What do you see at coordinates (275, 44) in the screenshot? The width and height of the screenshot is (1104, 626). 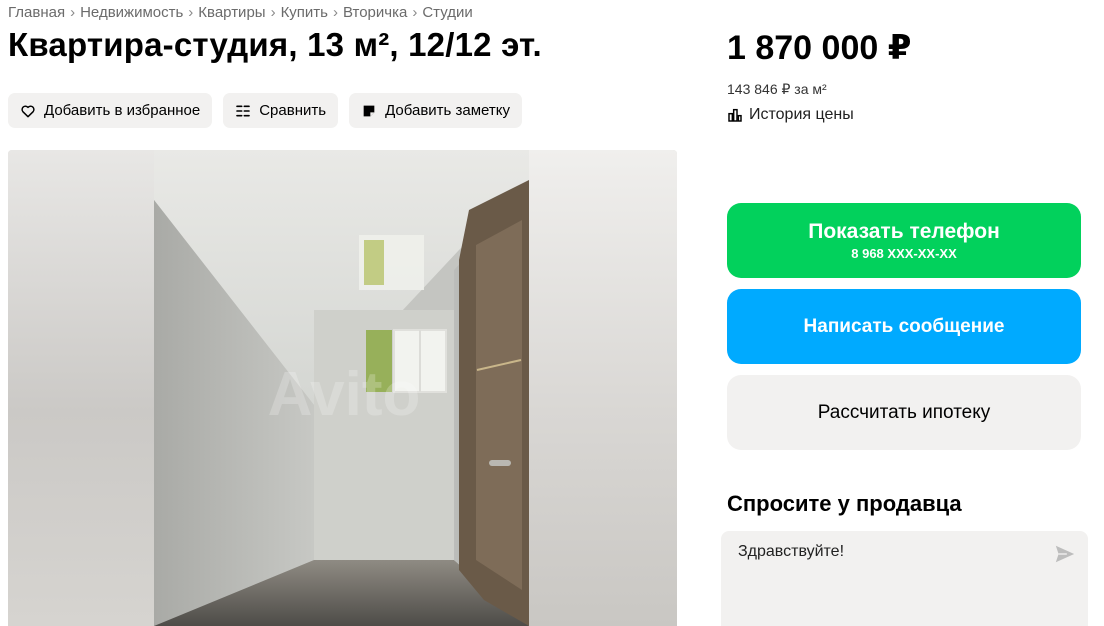 I see `page-title: Квартира-студия, 13 м², 12/12 эт.` at bounding box center [275, 44].